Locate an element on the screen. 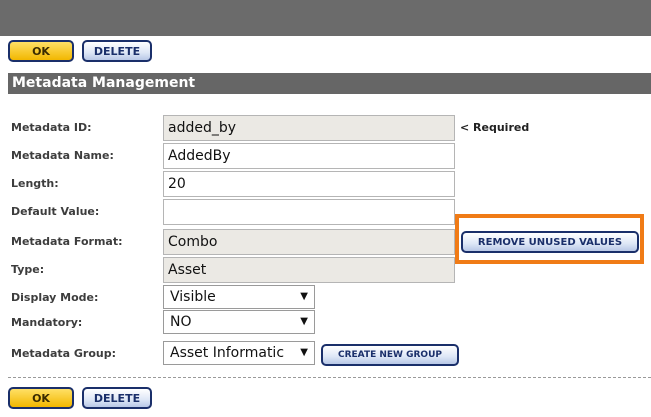 Image resolution: width=651 pixels, height=417 pixels. metadata-group-select: Asset Informatic ▼ is located at coordinates (239, 353).